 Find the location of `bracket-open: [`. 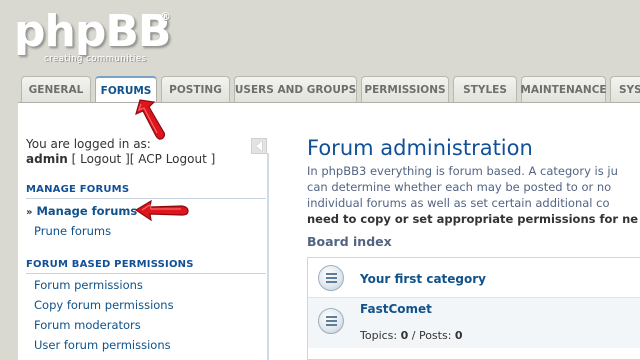

bracket-open: [ is located at coordinates (74, 159).